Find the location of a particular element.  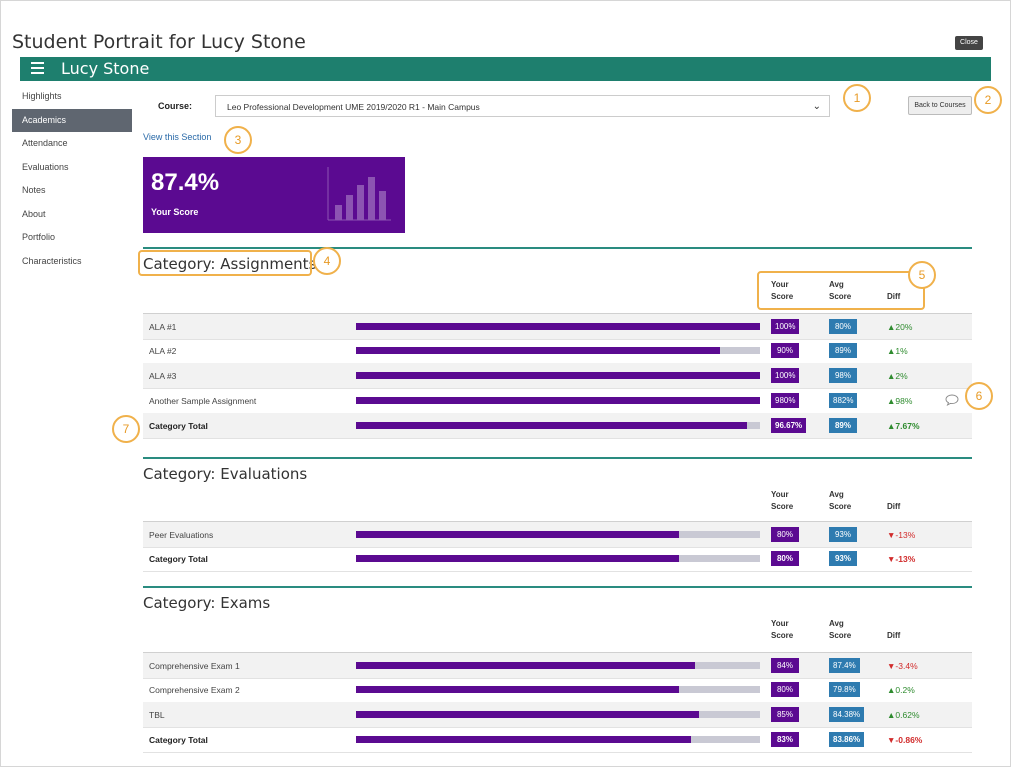

bar-chart-icon is located at coordinates (359, 194).